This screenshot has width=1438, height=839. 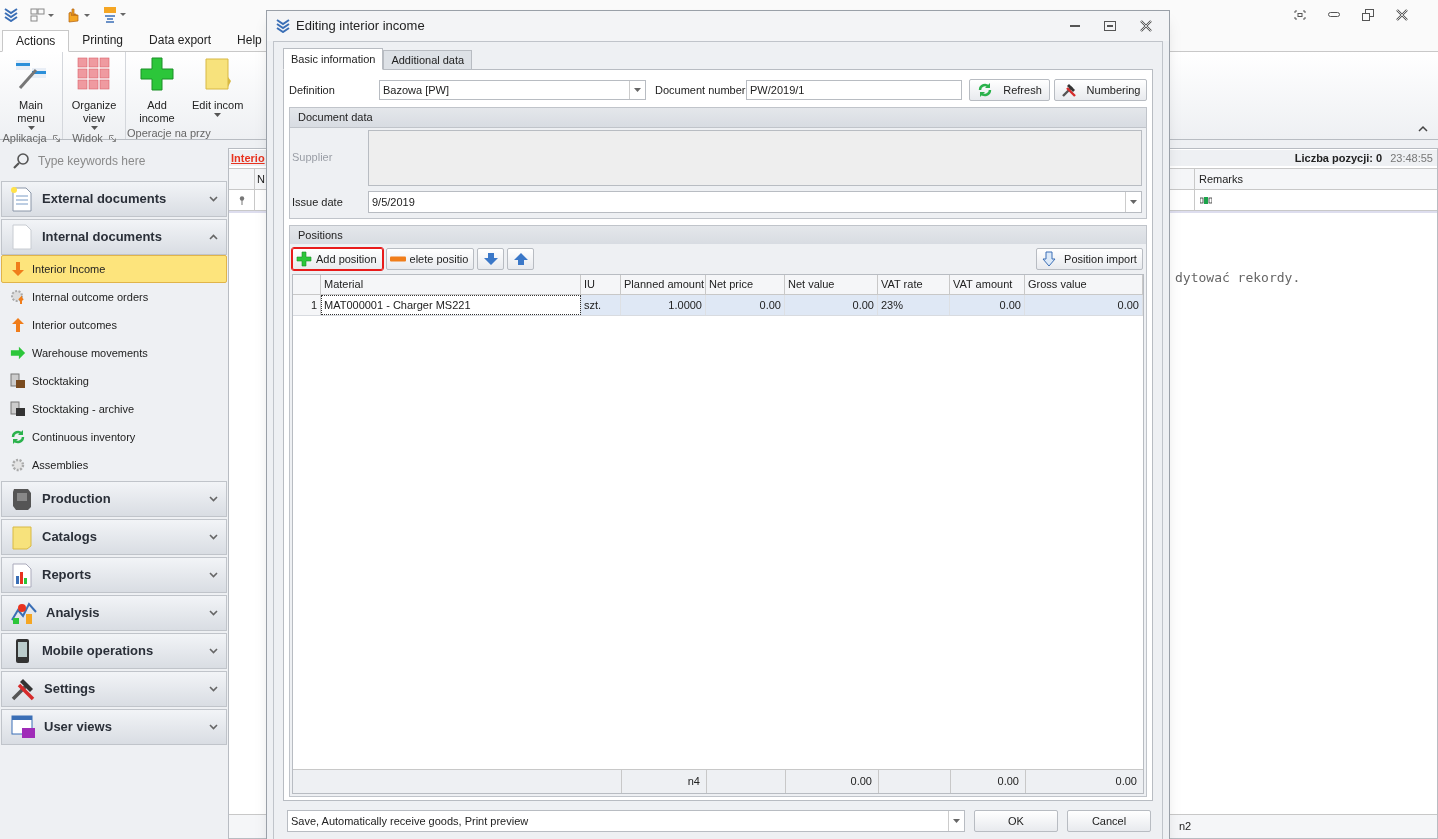 What do you see at coordinates (337, 259) in the screenshot?
I see `add-position-button: Add position` at bounding box center [337, 259].